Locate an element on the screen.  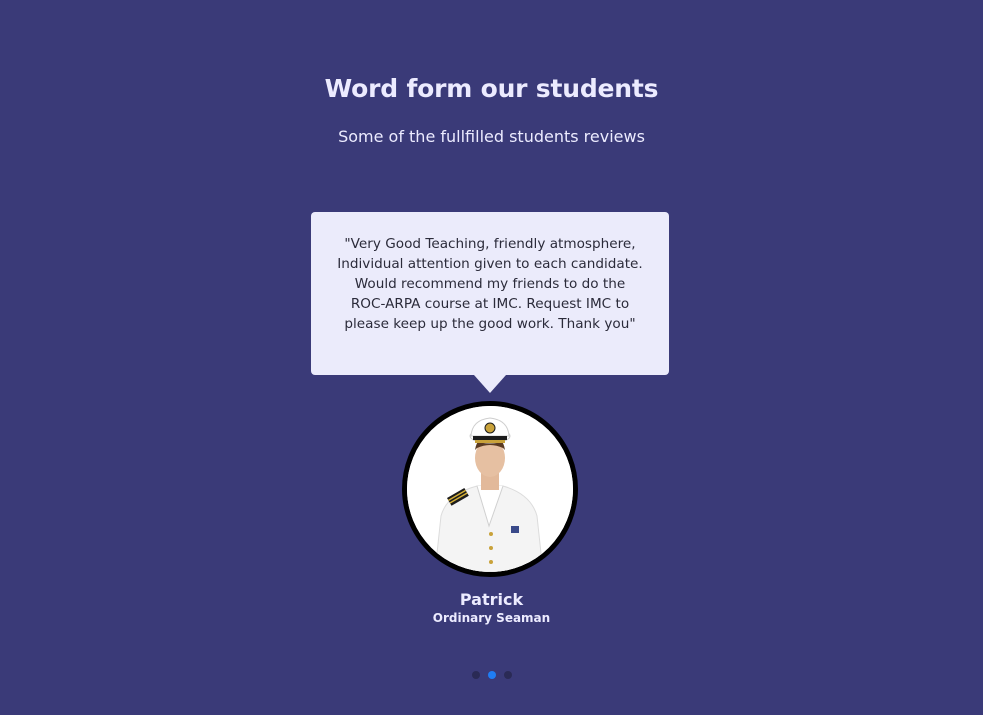
student-name: Patrick is located at coordinates (491, 599).